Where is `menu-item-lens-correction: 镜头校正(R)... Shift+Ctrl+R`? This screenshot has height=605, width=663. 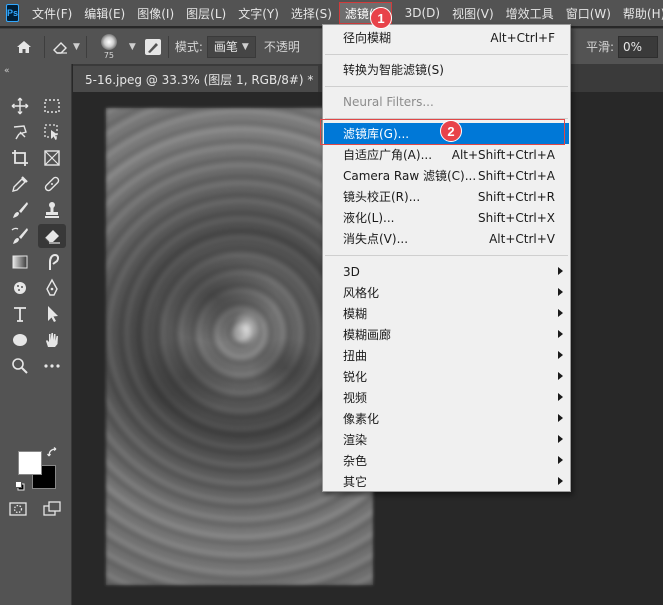 menu-item-lens-correction: 镜头校正(R)... Shift+Ctrl+R is located at coordinates (446, 196).